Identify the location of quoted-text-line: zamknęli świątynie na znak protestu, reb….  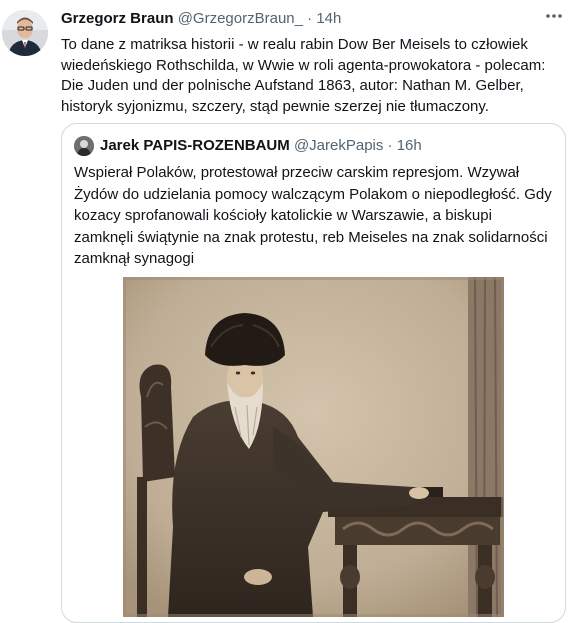
(311, 237).